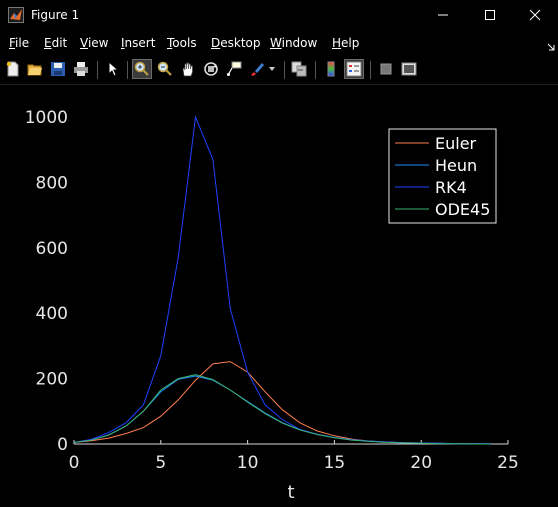 This screenshot has height=507, width=558. I want to click on maximize-icon, so click(490, 15).